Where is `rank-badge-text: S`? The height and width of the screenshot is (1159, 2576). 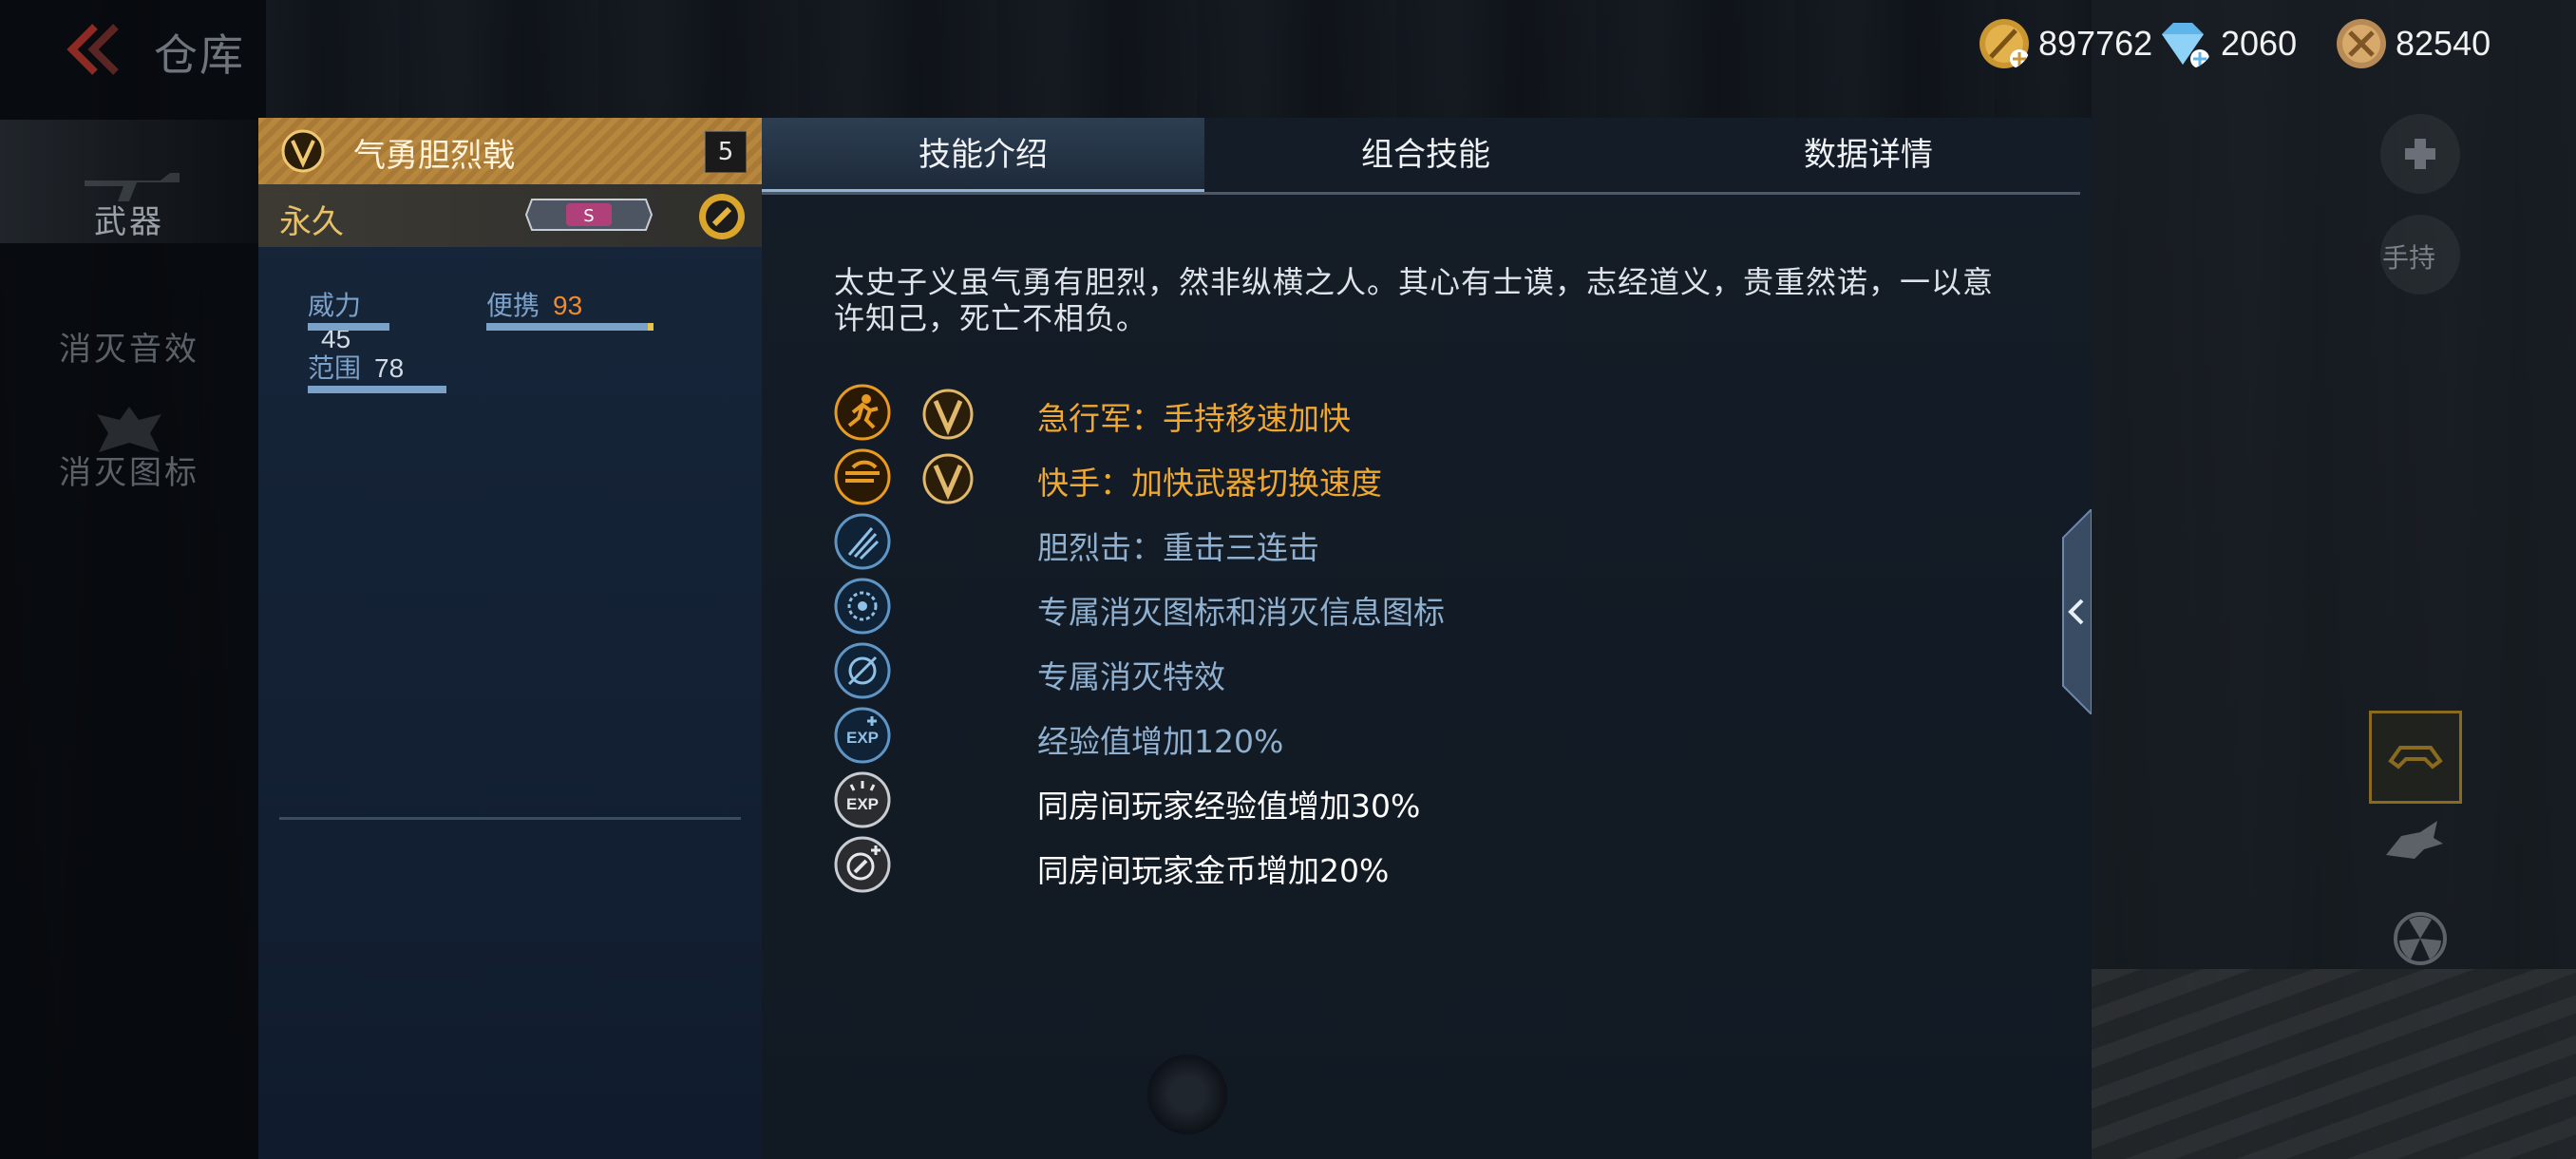
rank-badge-text: S is located at coordinates (588, 216).